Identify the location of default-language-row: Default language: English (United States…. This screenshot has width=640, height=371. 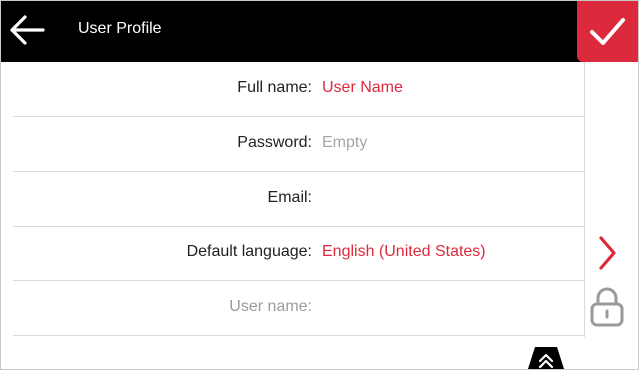
(298, 253).